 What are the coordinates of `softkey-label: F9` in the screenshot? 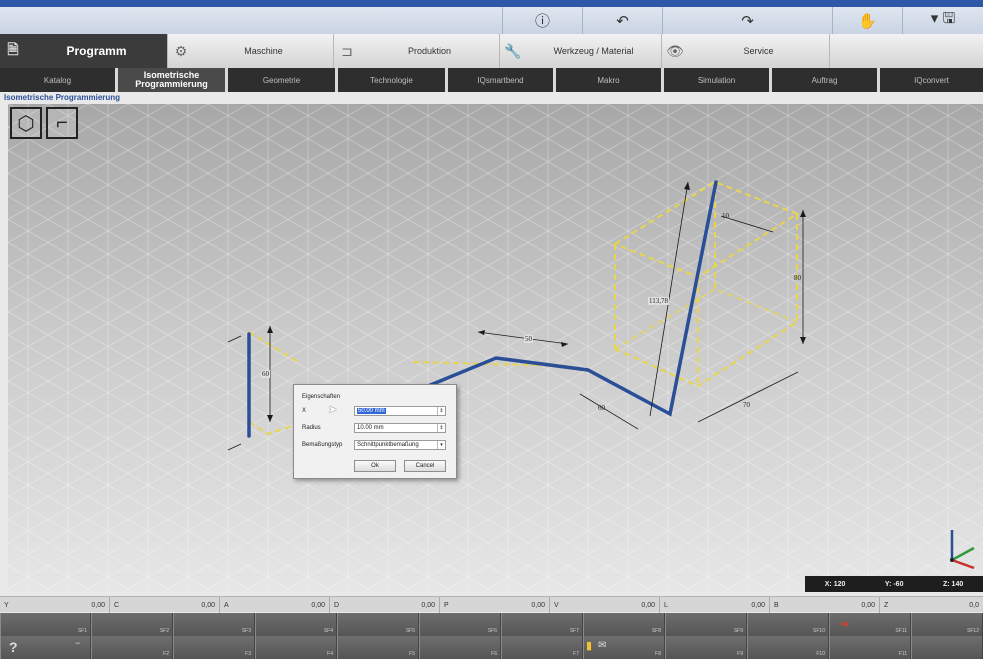 It's located at (740, 654).